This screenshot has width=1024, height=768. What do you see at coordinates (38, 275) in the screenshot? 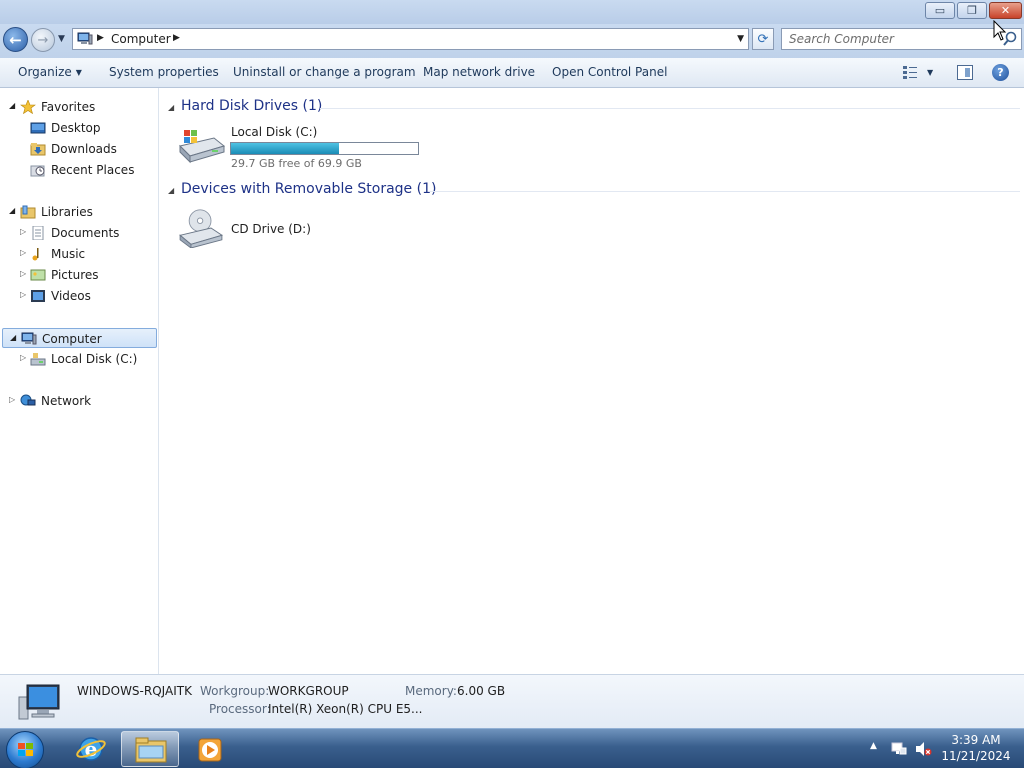
I see `pictures-icon` at bounding box center [38, 275].